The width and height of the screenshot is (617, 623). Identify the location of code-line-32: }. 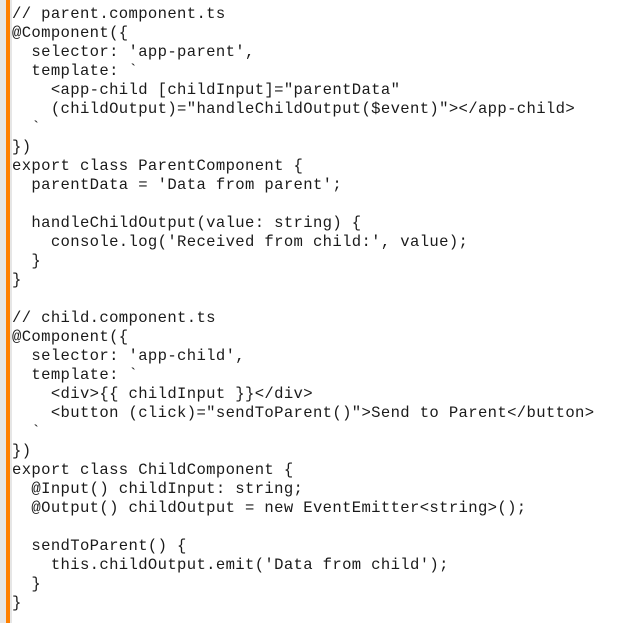
(17, 603).